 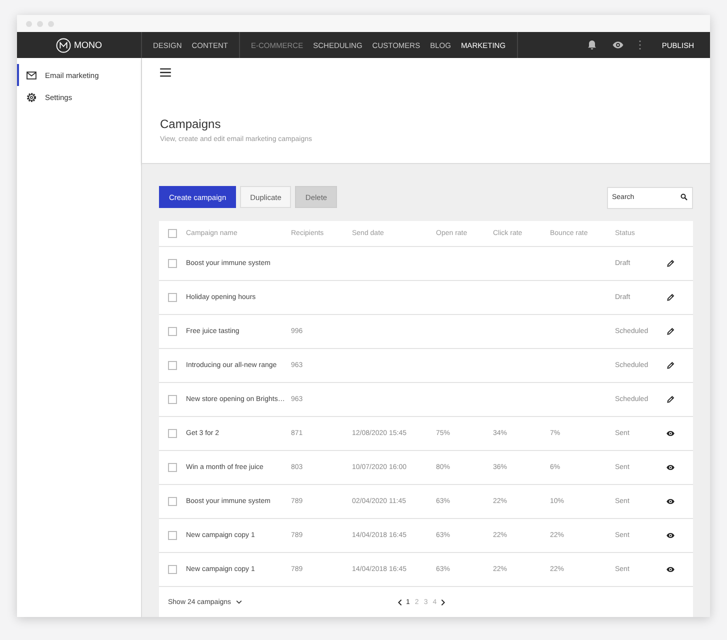 I want to click on chevron-right-icon, so click(x=442, y=602).